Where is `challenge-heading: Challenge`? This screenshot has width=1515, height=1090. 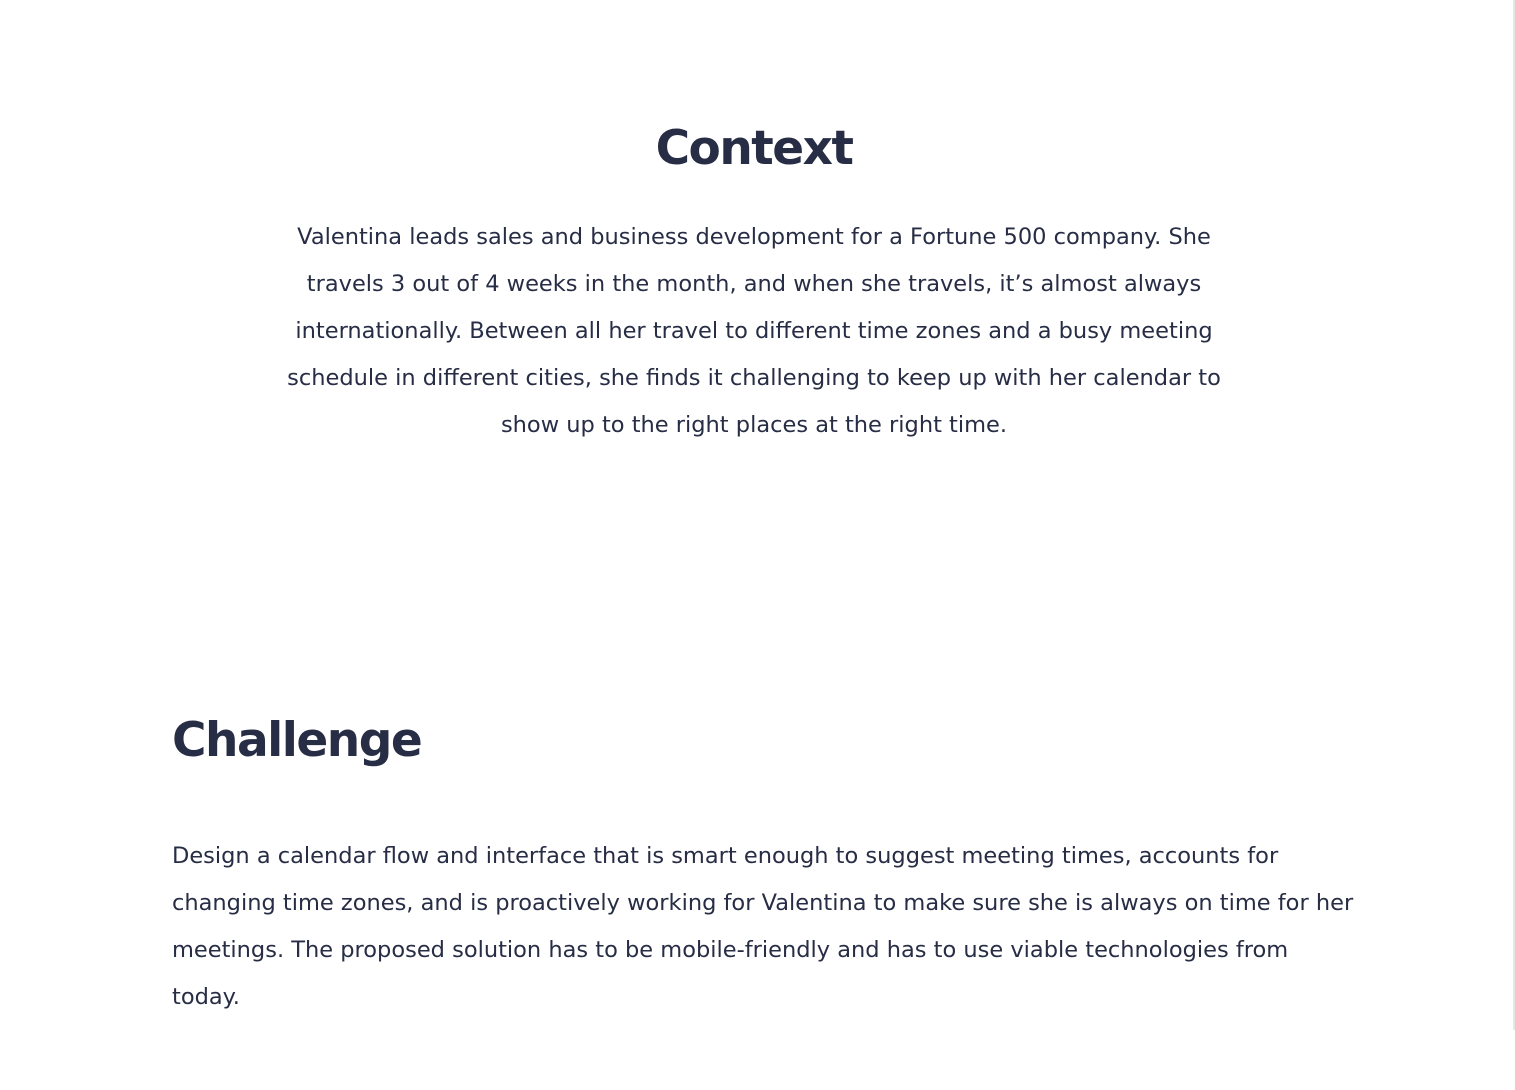
challenge-heading: Challenge is located at coordinates (297, 740).